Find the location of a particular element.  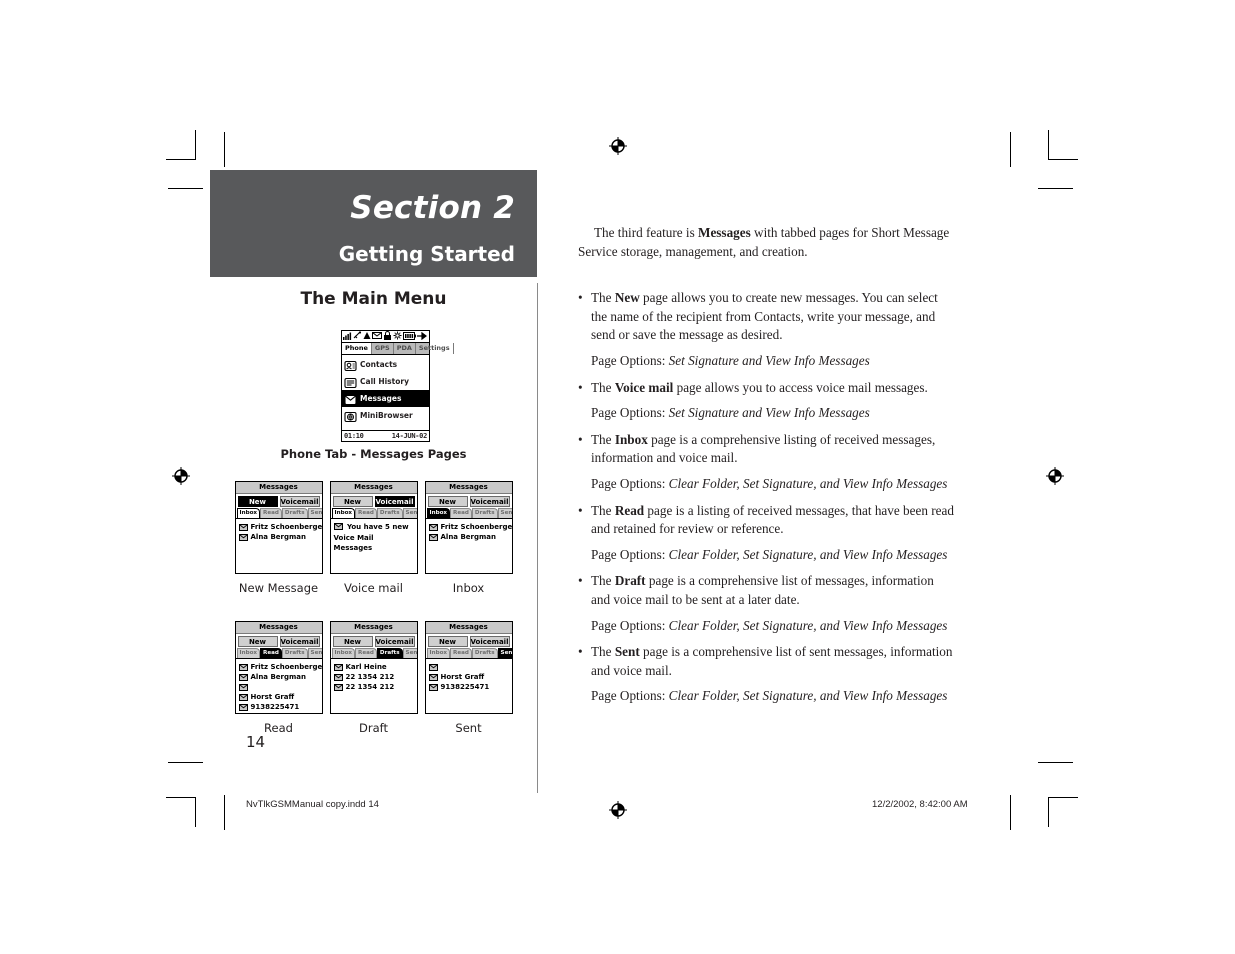

screenshot-tab-row: InboxReadDraftsSent is located at coordinates (468, 513).